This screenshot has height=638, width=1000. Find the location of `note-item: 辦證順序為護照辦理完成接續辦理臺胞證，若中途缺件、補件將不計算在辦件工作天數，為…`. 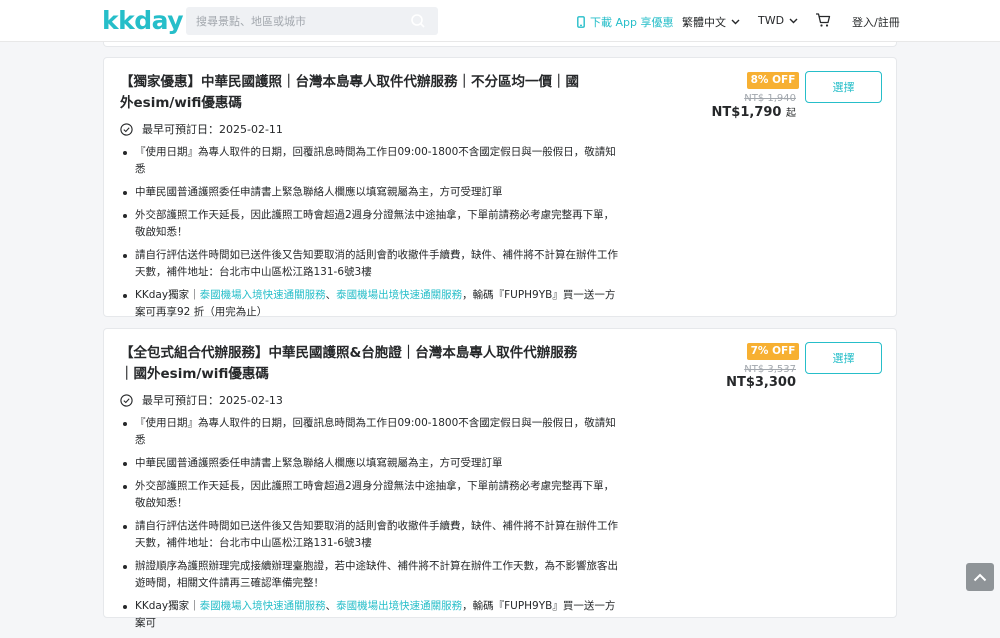

note-item: 辦證順序為護照辦理完成接續辦理臺胞證，若中途缺件、補件將不計算在辦件工作天數，為… is located at coordinates (370, 575).